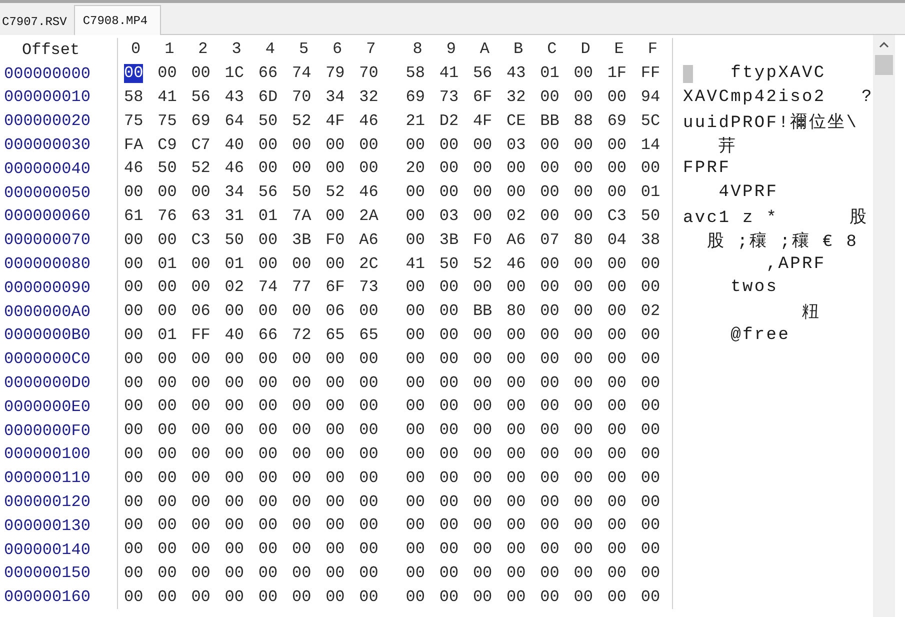 Image resolution: width=905 pixels, height=617 pixels. What do you see at coordinates (583, 121) in the screenshot?
I see `hex-byte: 88` at bounding box center [583, 121].